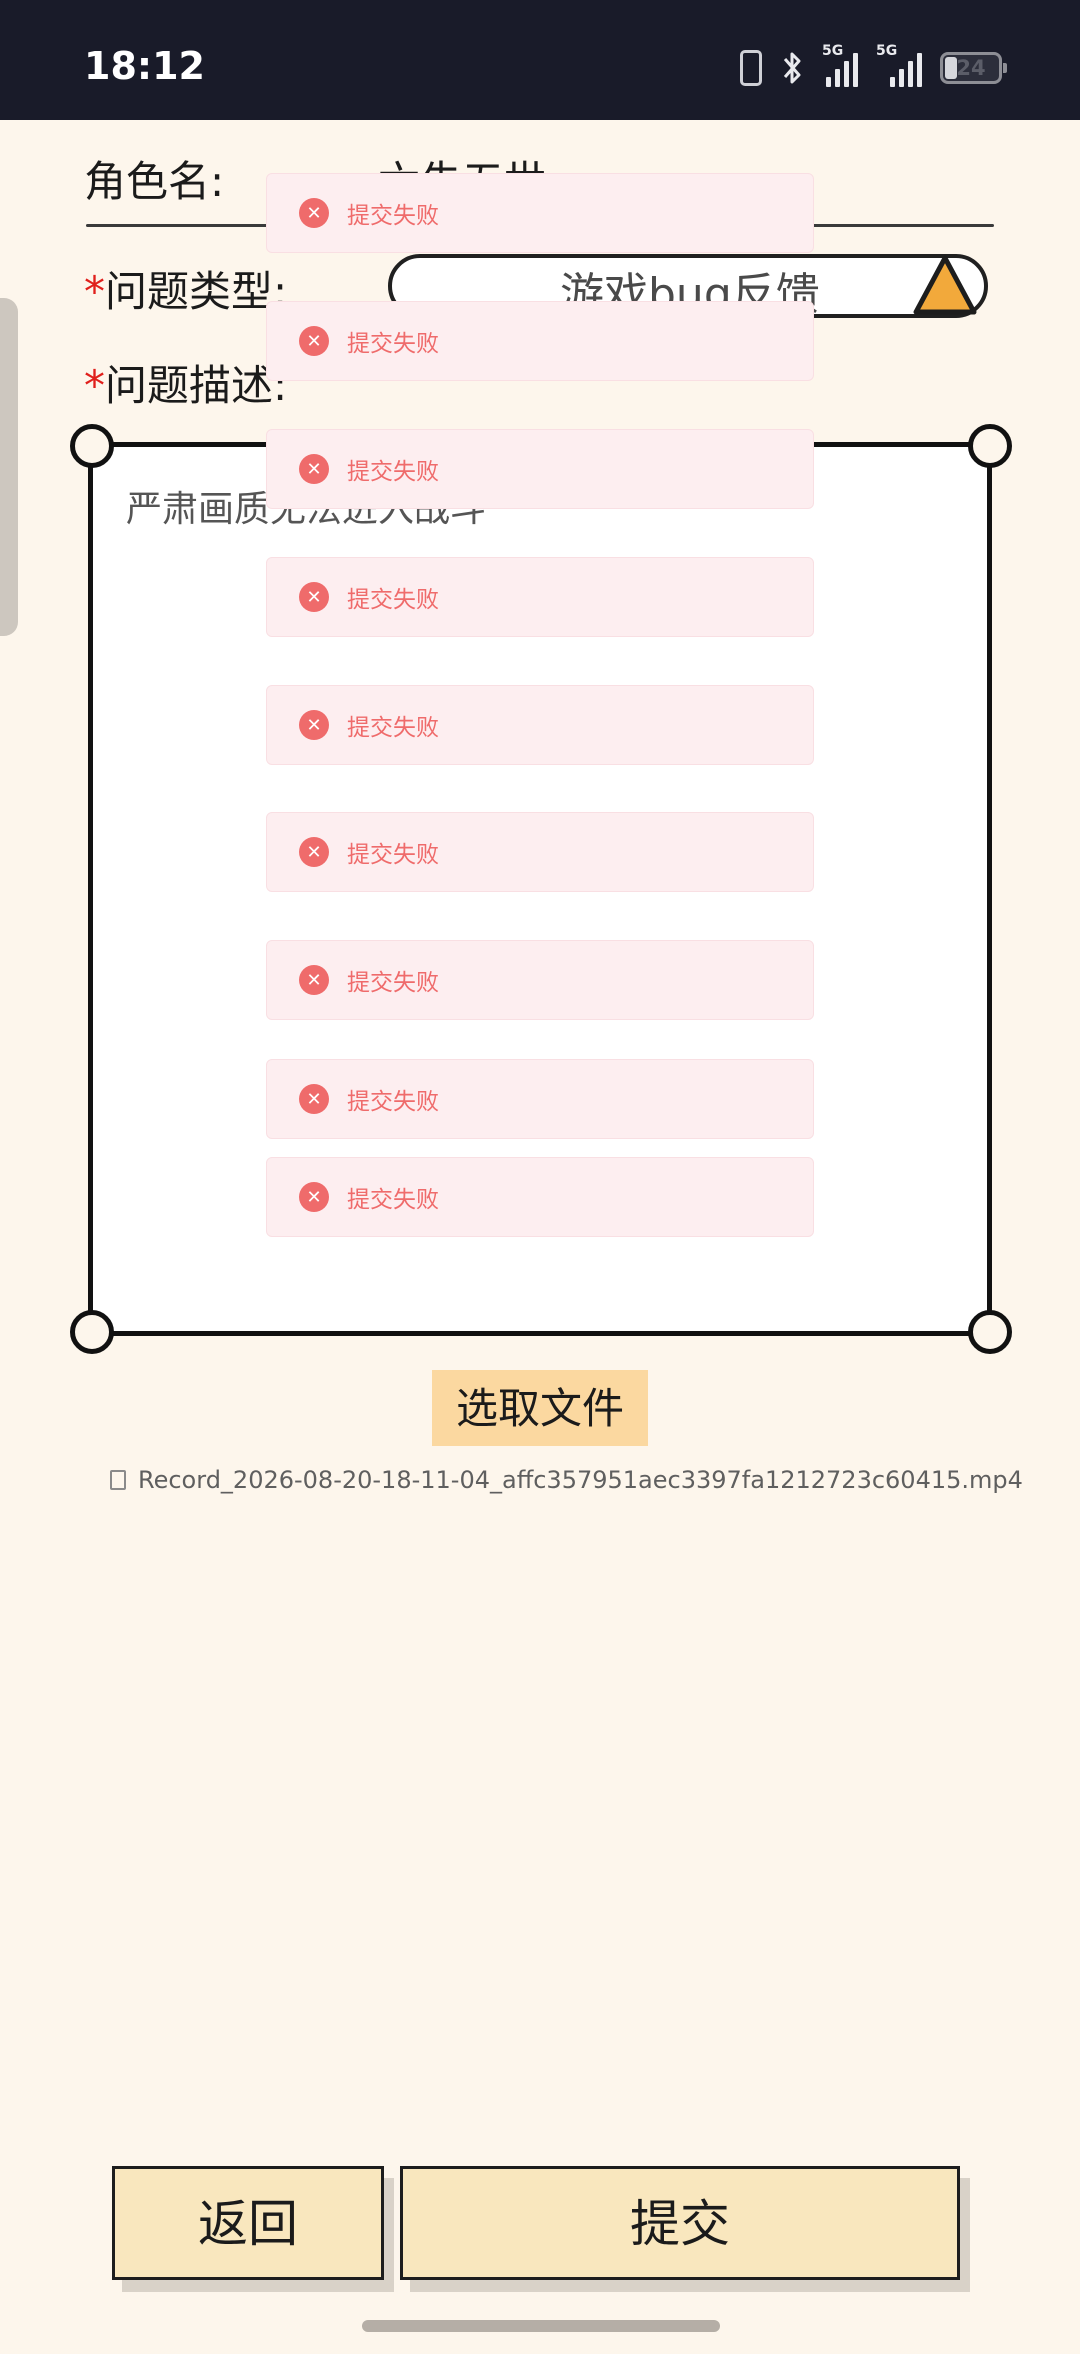 Image resolution: width=1080 pixels, height=2354 pixels. I want to click on role-name-label: 角色名:, so click(154, 181).